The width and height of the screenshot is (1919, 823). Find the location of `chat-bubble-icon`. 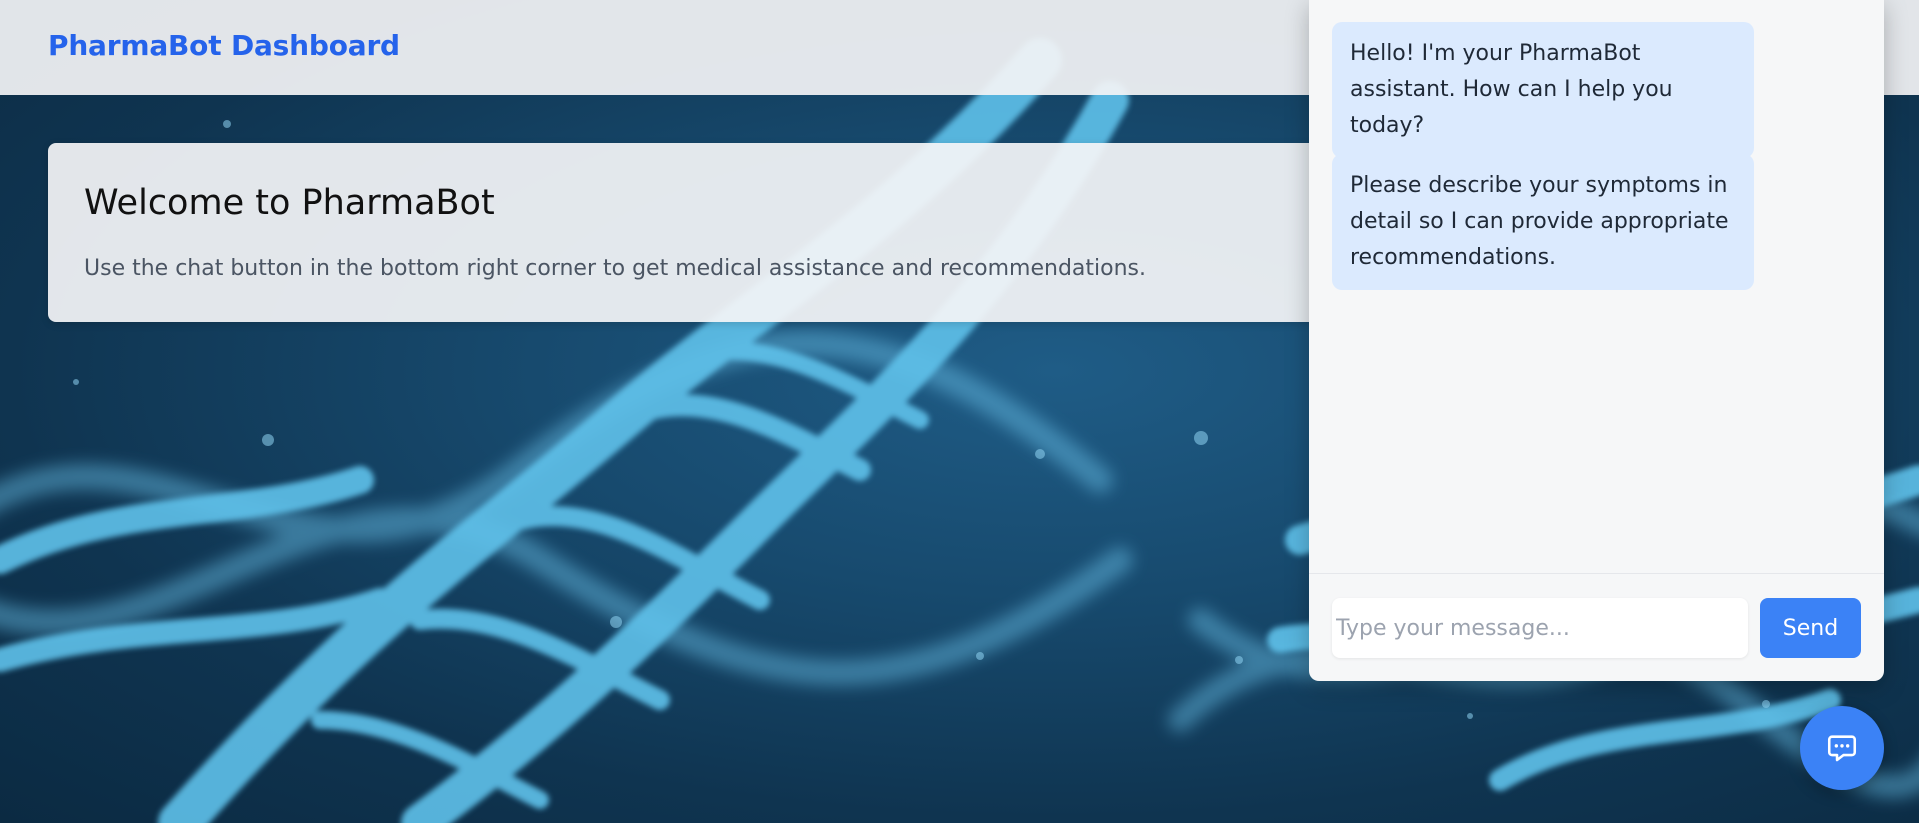

chat-bubble-icon is located at coordinates (1842, 748).